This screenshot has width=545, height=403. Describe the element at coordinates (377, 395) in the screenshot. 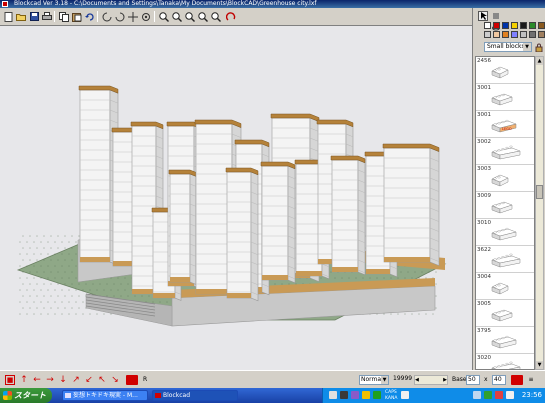

I see `settings-icon` at that location.